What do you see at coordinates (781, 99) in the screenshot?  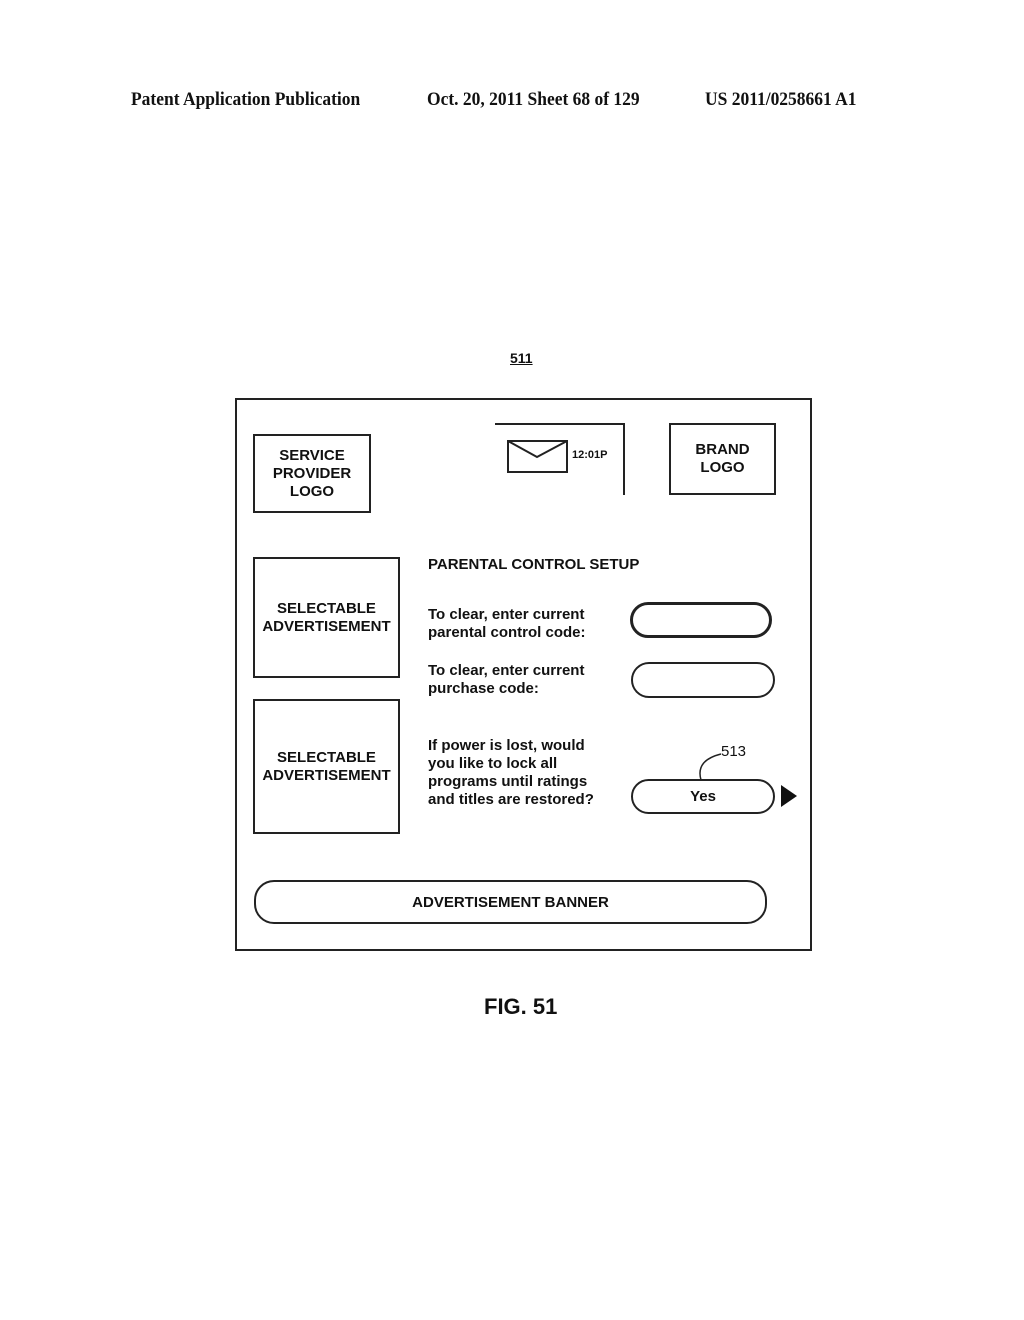 I see `patent-number: US 2011/0258661 A1` at bounding box center [781, 99].